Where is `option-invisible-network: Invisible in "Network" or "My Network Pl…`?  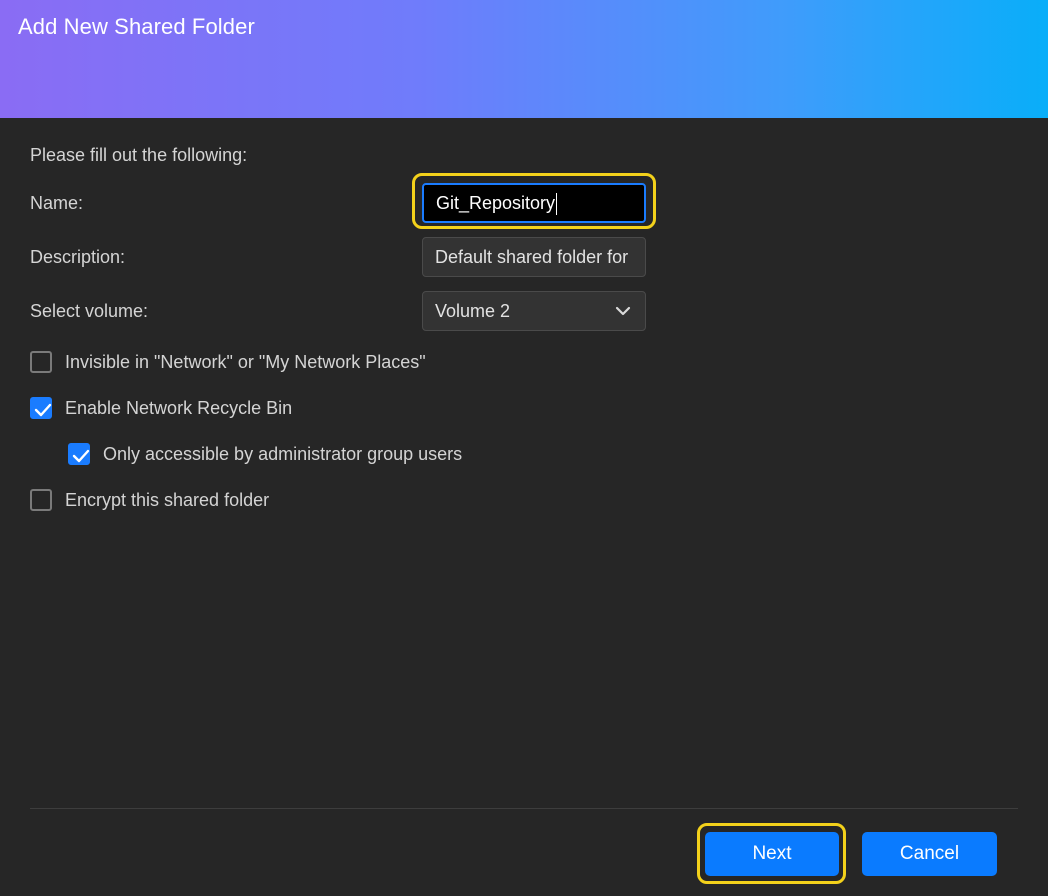 option-invisible-network: Invisible in "Network" or "My Network Pl… is located at coordinates (228, 362).